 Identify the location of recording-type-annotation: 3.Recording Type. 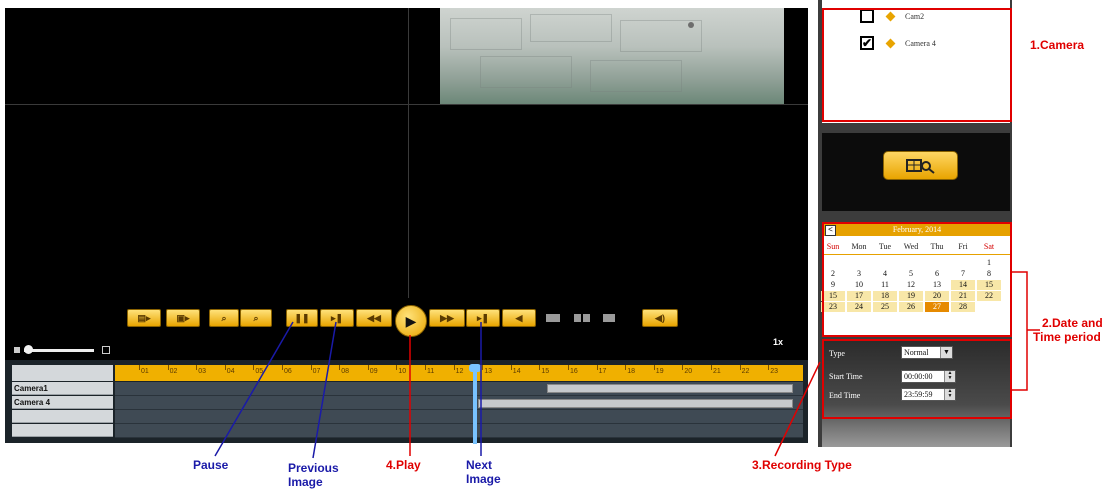
(802, 465).